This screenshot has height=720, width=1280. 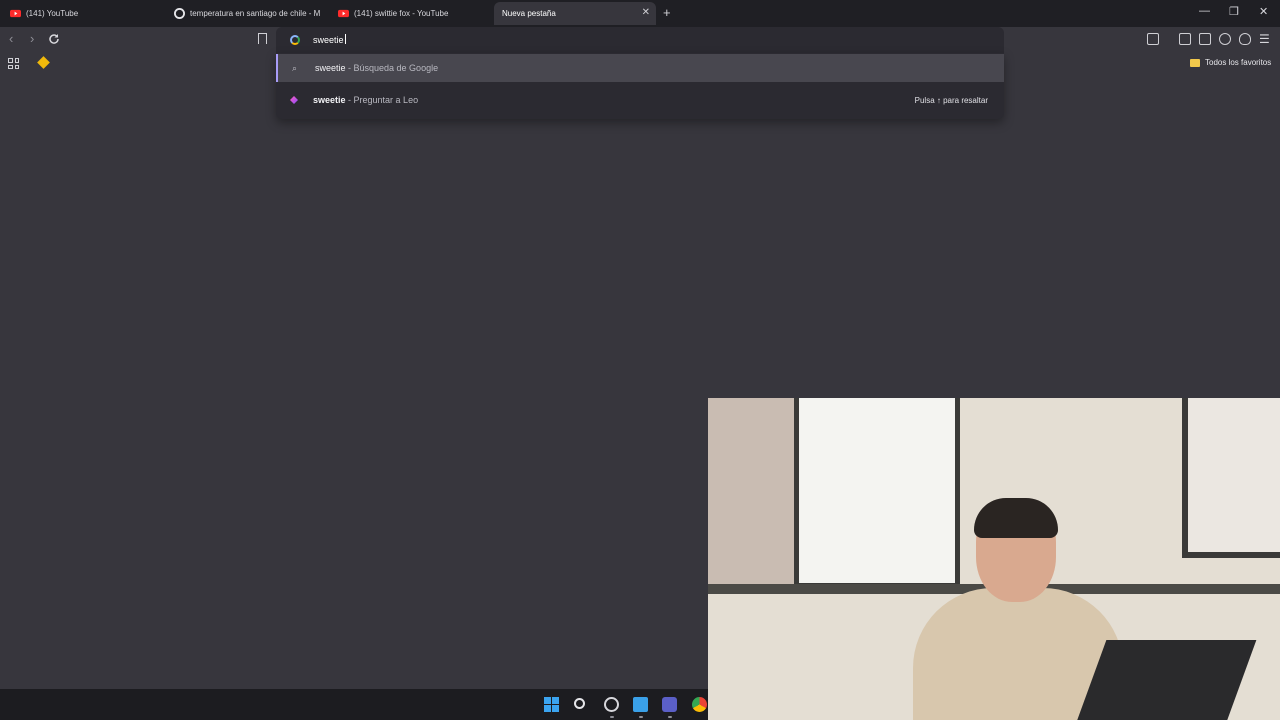 I want to click on suggestion-source: - Búsqueda de Google, so click(x=392, y=68).